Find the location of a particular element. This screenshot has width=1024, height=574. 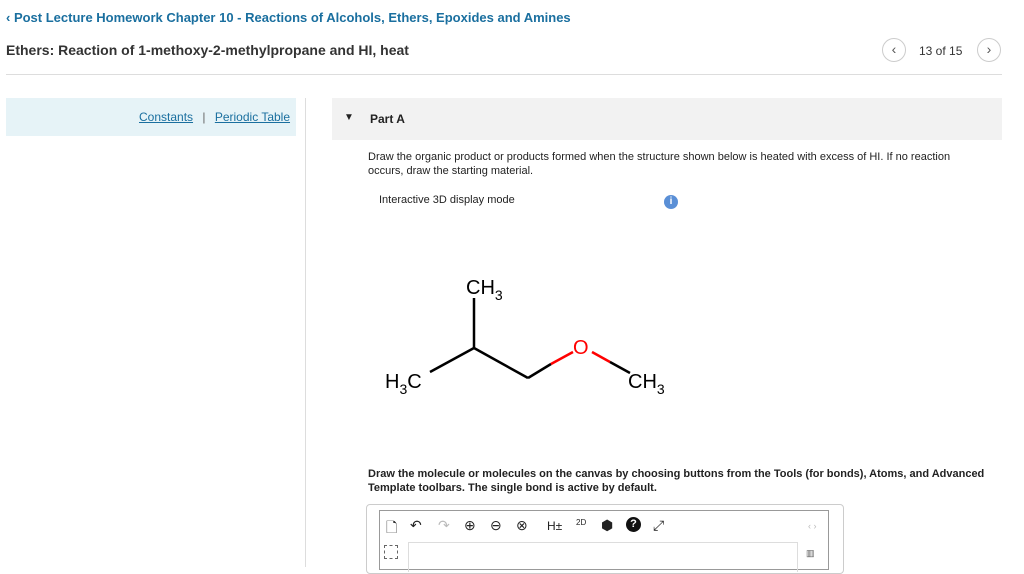

fullscreen-icon: ⤢ is located at coordinates (658, 525).